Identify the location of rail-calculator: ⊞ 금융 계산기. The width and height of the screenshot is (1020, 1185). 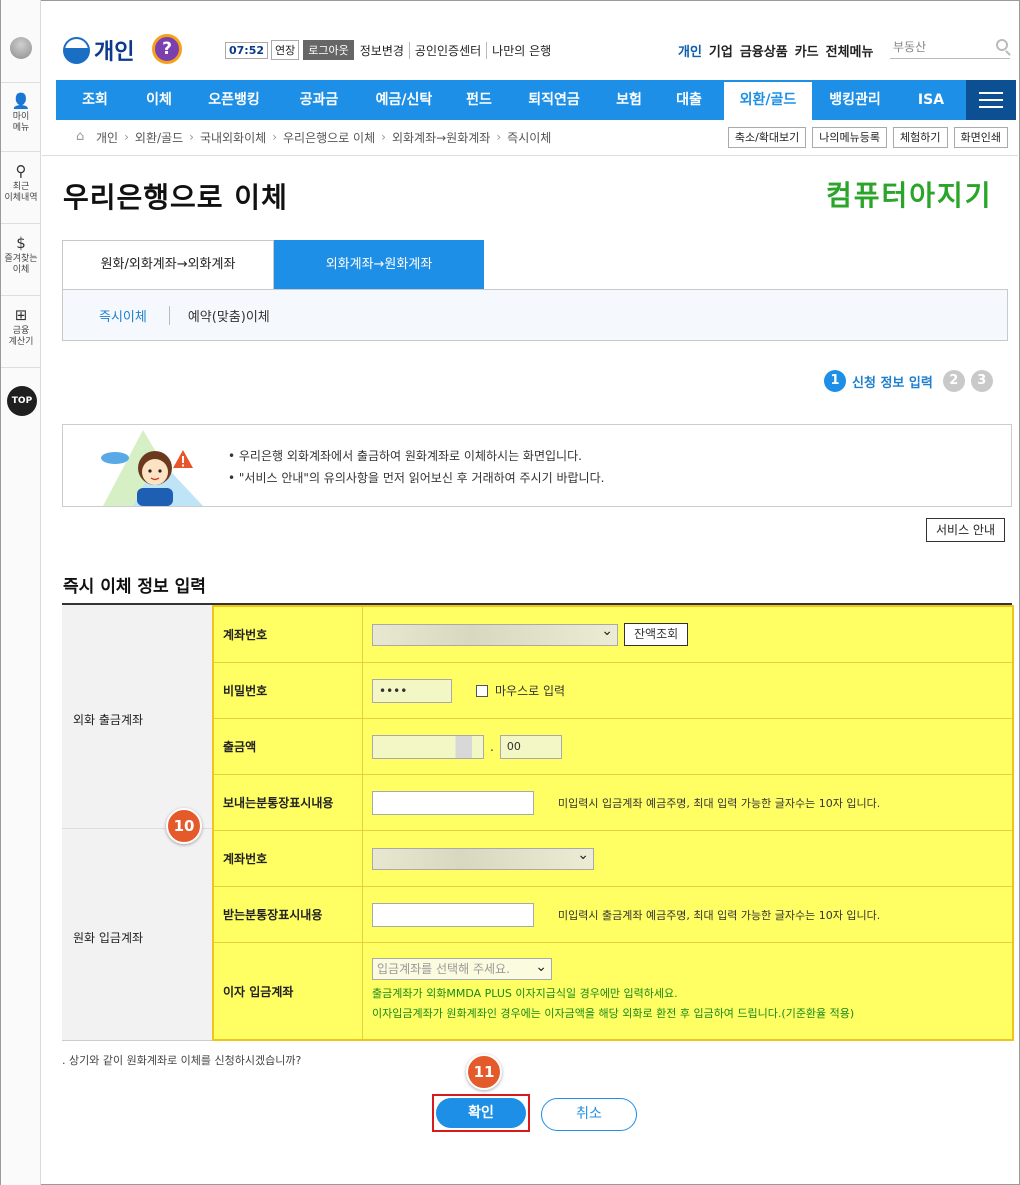
(21, 332).